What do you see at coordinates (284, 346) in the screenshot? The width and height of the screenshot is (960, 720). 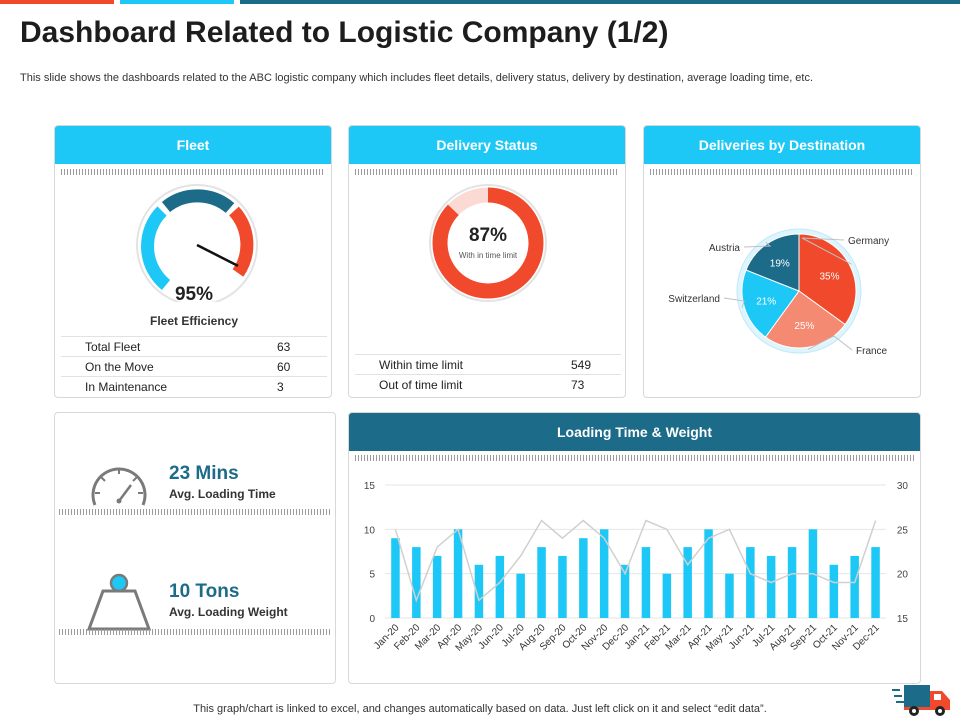 I see `fleet-stat-value: 63` at bounding box center [284, 346].